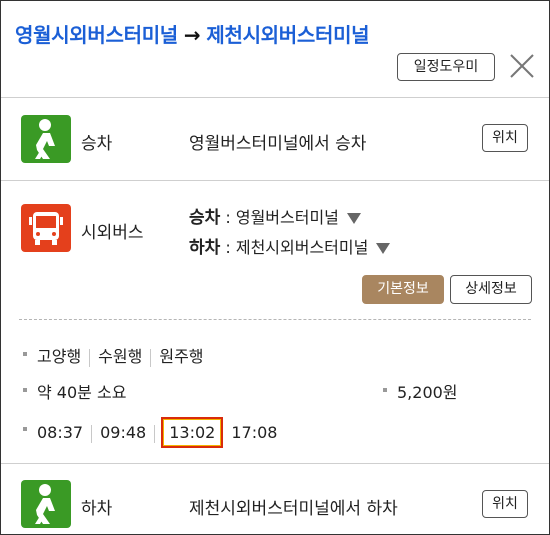 Image resolution: width=550 pixels, height=535 pixels. I want to click on detail-info-button: 상세정보, so click(491, 289).